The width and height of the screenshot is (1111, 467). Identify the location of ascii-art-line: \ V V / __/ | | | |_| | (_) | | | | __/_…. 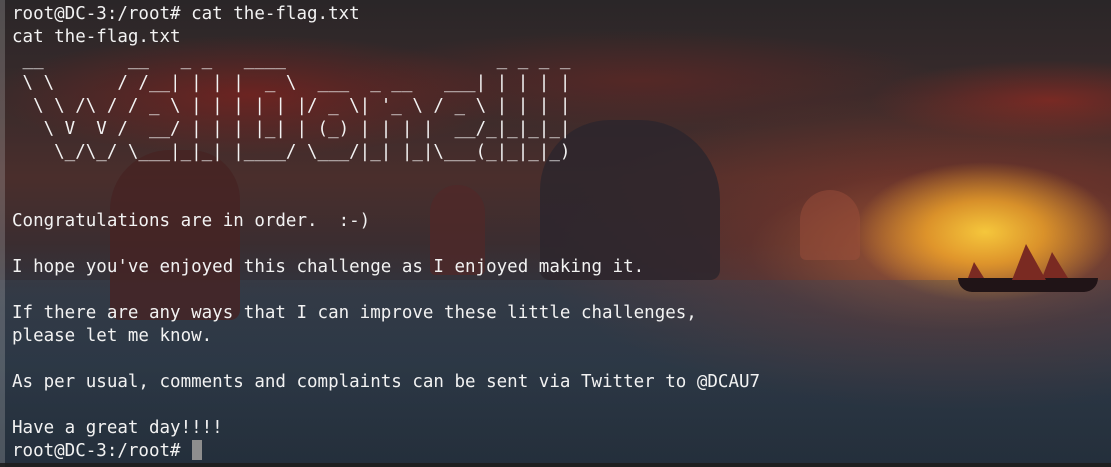
(291, 129).